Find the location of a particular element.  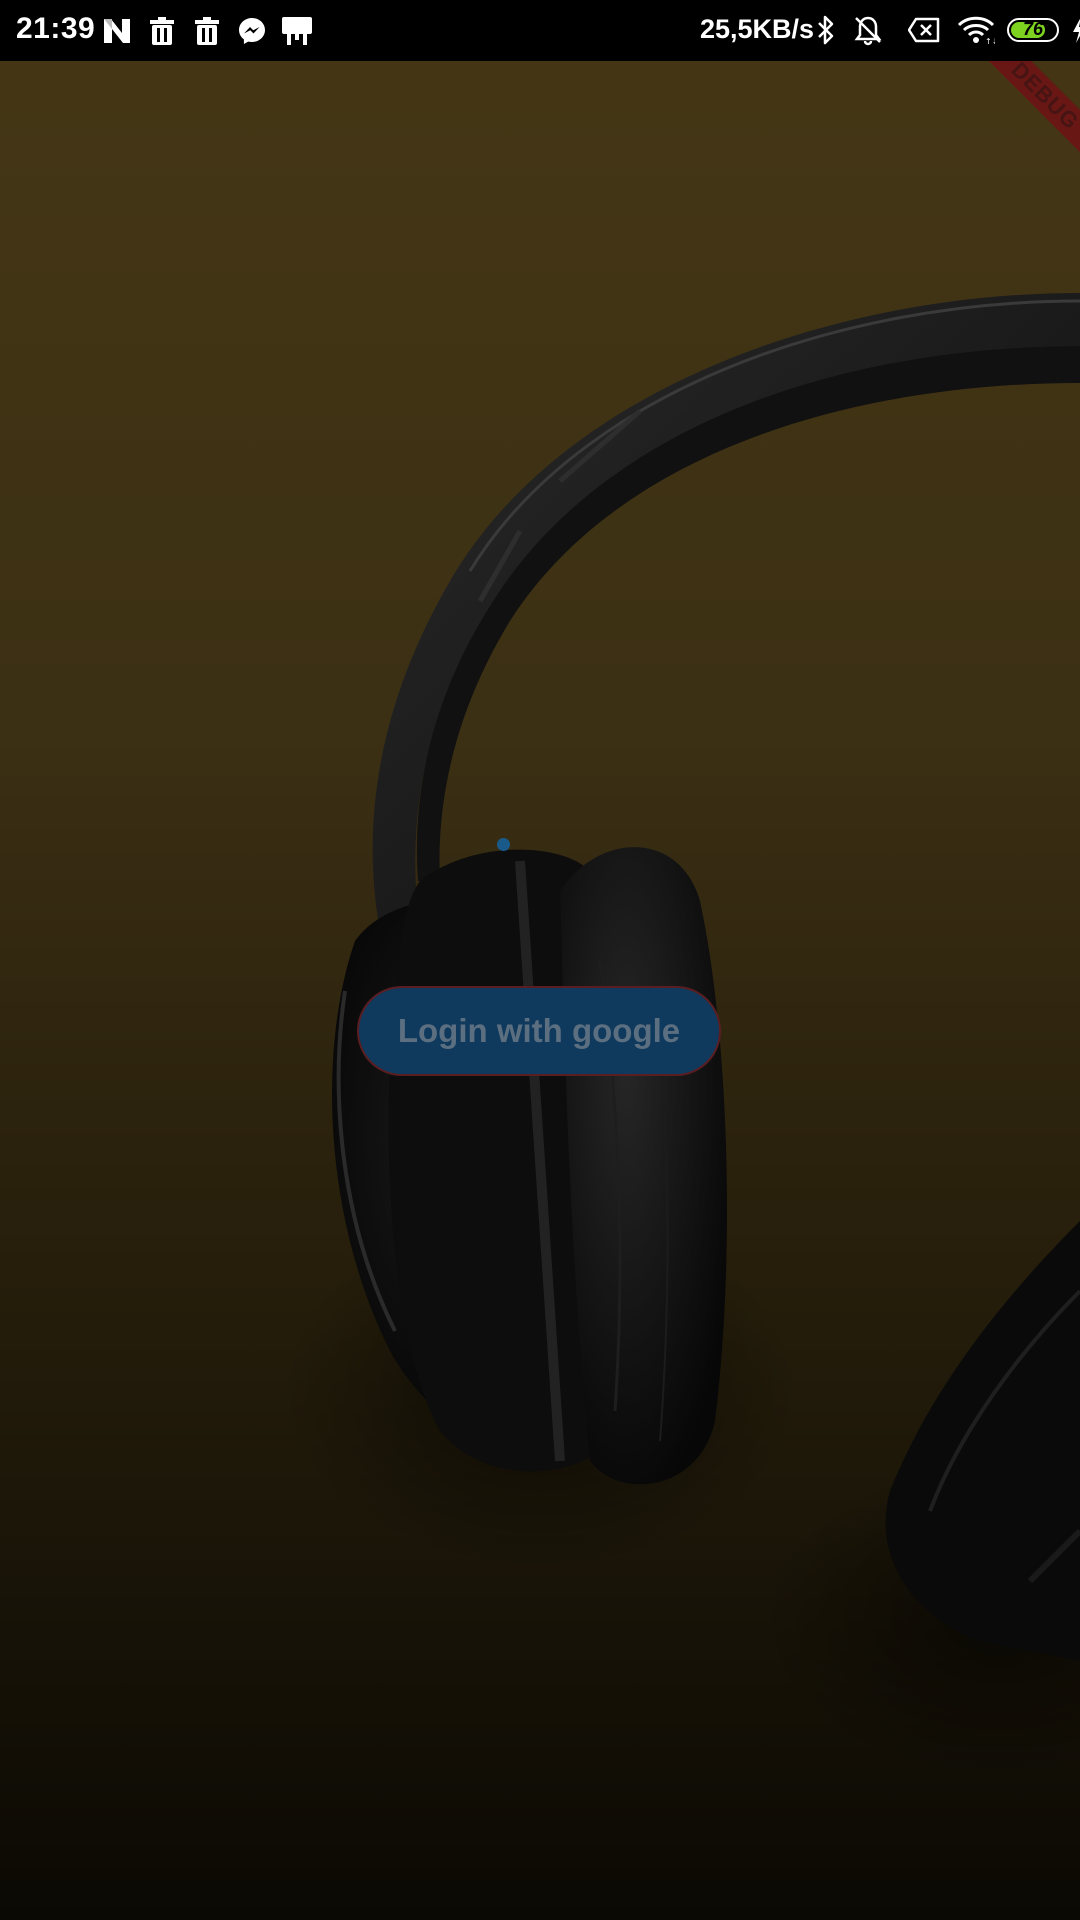

debug-banner-label: DEBUG is located at coordinates (1030, 111).